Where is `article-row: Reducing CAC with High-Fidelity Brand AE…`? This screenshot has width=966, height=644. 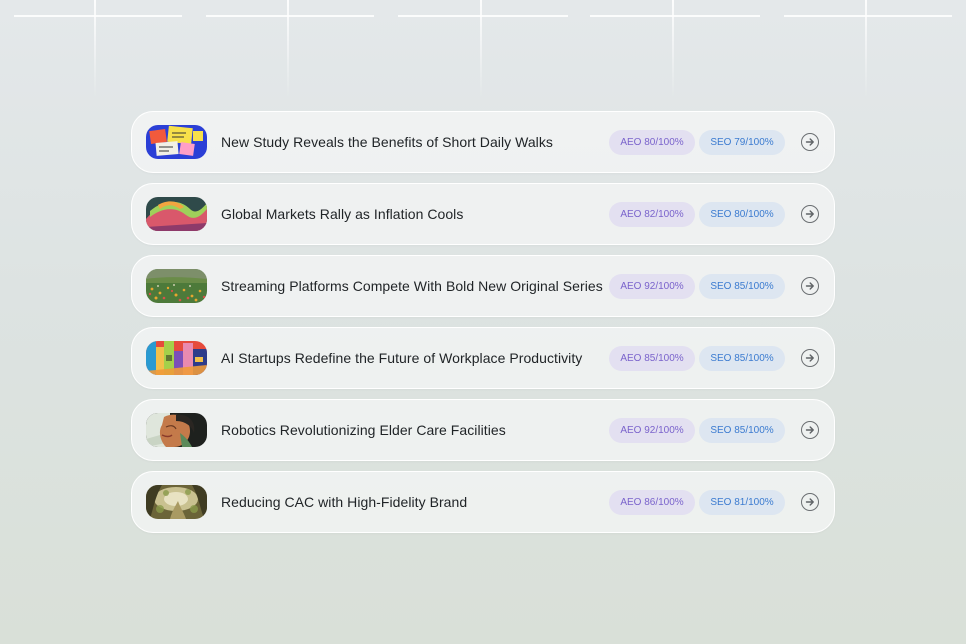 article-row: Reducing CAC with High-Fidelity Brand AE… is located at coordinates (483, 502).